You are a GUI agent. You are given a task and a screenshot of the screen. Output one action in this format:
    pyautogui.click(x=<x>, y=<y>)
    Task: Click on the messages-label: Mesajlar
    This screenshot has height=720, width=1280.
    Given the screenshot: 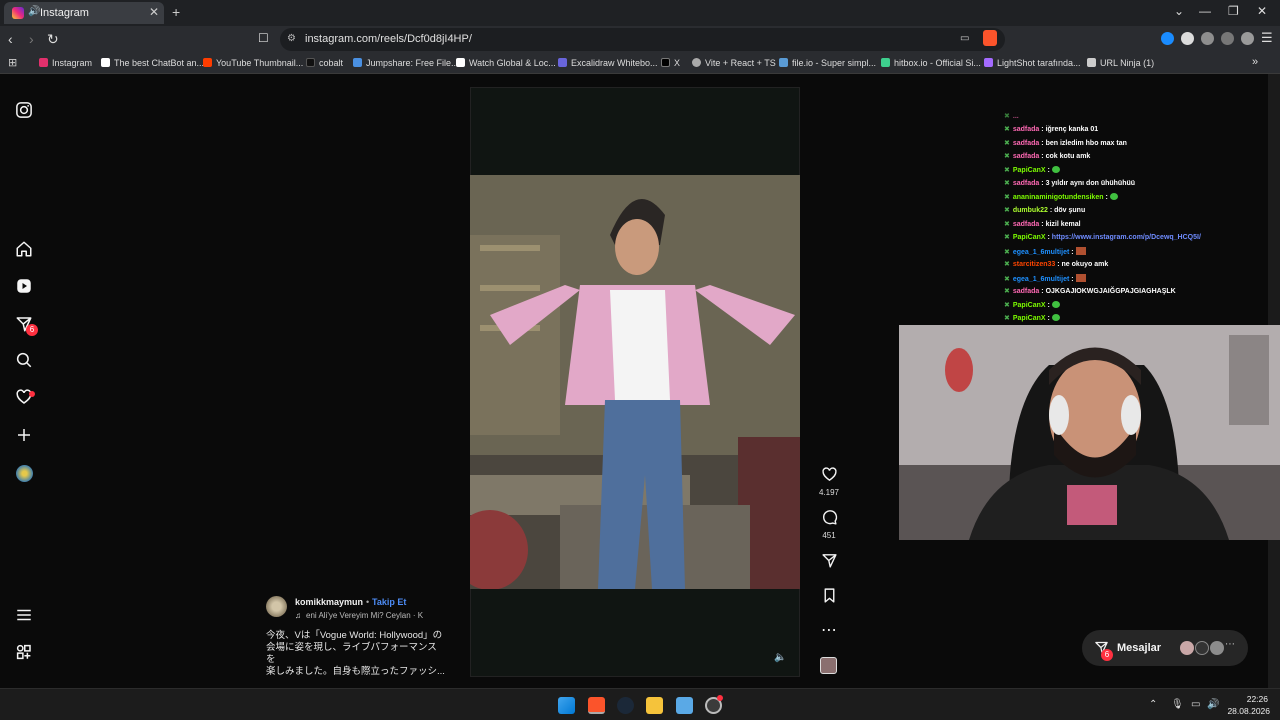 What is the action you would take?
    pyautogui.click(x=1139, y=648)
    